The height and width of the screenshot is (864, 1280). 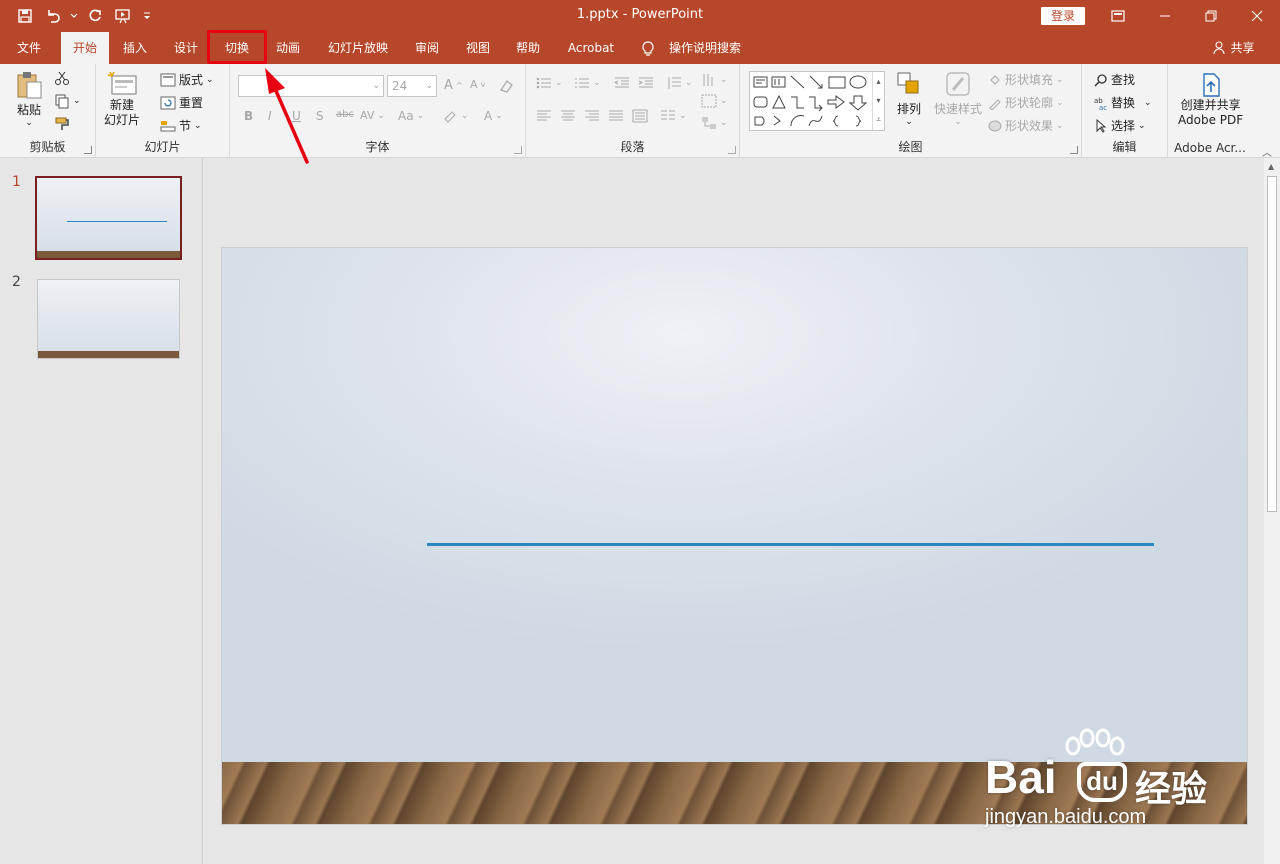 I want to click on baidu-watermark: Bai du 经验 jingyan.baidu.com, so click(x=1112, y=780).